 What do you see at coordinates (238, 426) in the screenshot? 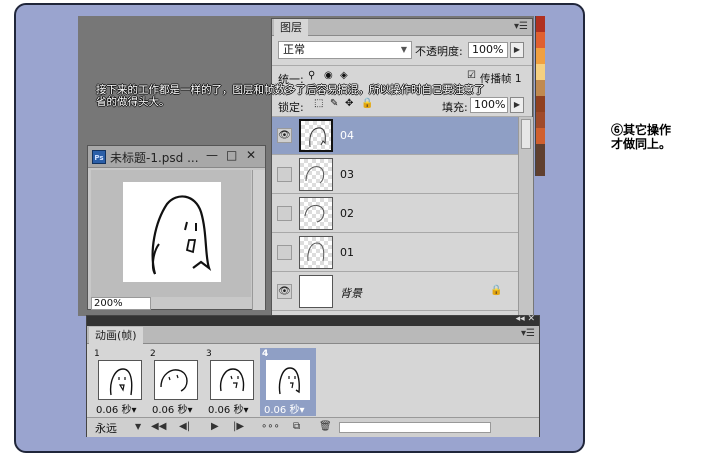
I see `next-frame-button: |▶` at bounding box center [238, 426].